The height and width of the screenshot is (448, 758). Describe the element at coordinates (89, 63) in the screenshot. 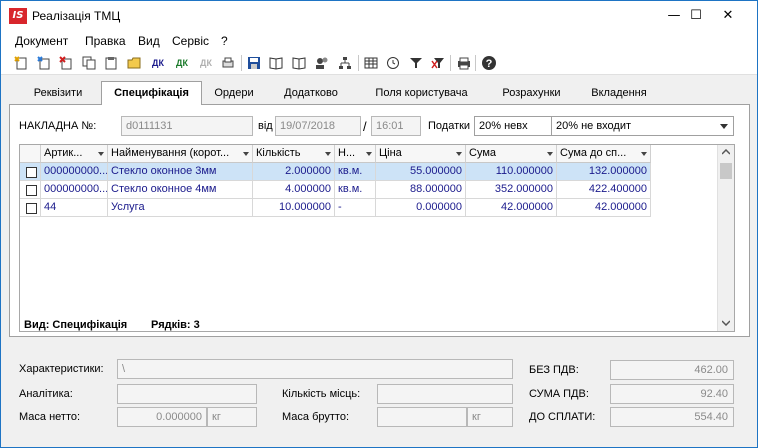

I see `copy-icon` at that location.